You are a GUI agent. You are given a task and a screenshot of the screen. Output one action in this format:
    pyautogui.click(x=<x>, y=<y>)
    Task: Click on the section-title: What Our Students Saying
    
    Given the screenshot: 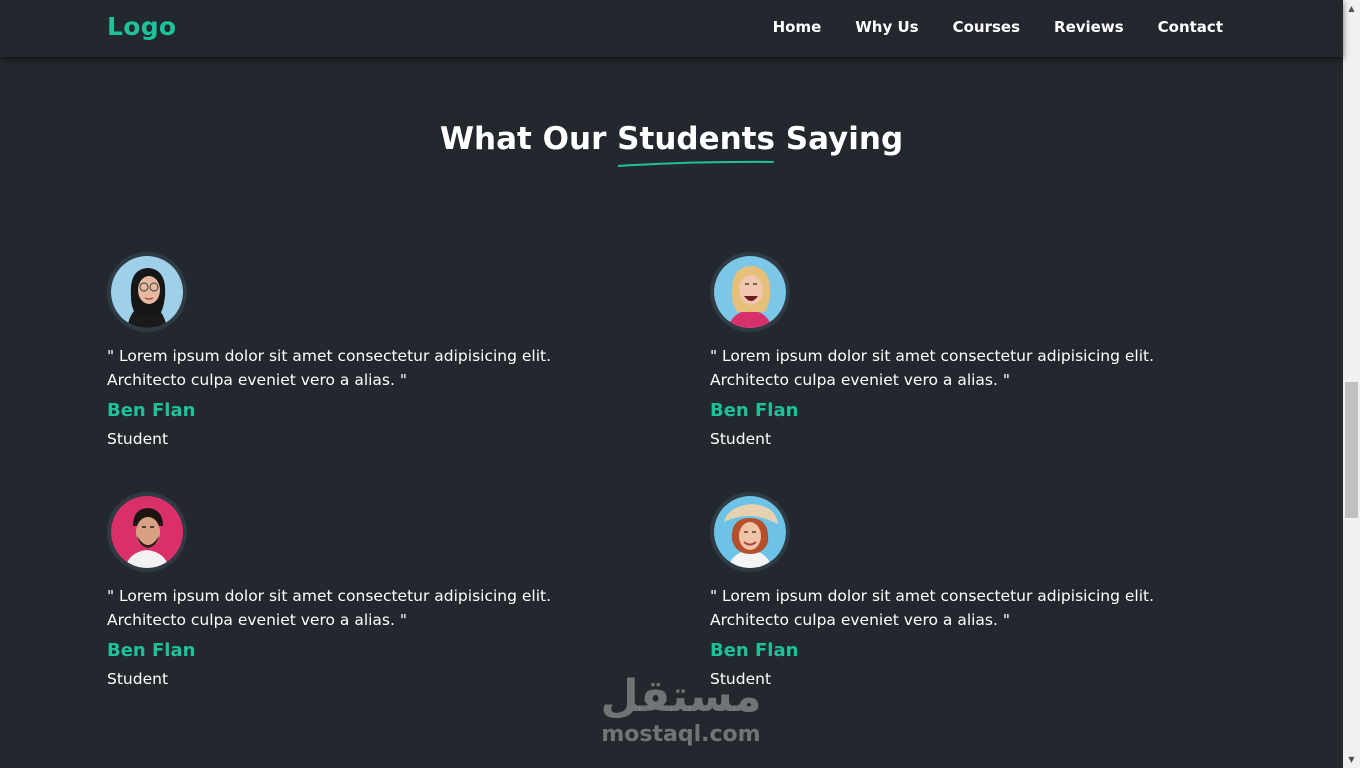 What is the action you would take?
    pyautogui.click(x=671, y=144)
    